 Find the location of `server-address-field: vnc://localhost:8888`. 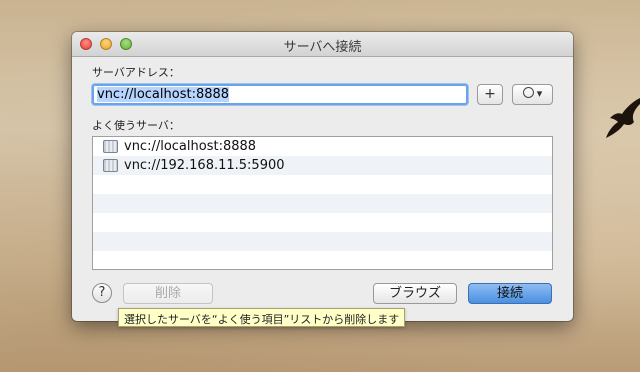

server-address-field: vnc://localhost:8888 is located at coordinates (280, 94).